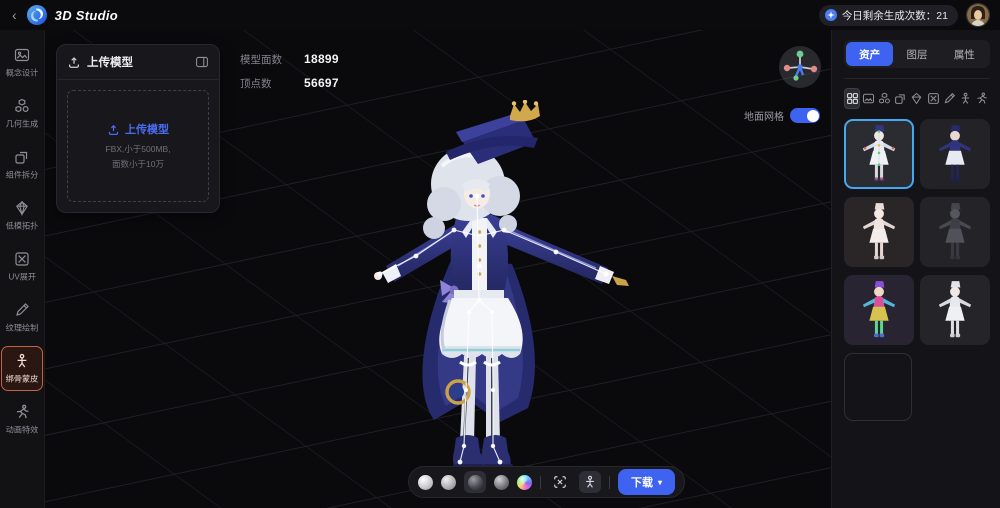 The height and width of the screenshot is (508, 1000). Describe the element at coordinates (642, 483) in the screenshot. I see `download-label: 下载` at that location.